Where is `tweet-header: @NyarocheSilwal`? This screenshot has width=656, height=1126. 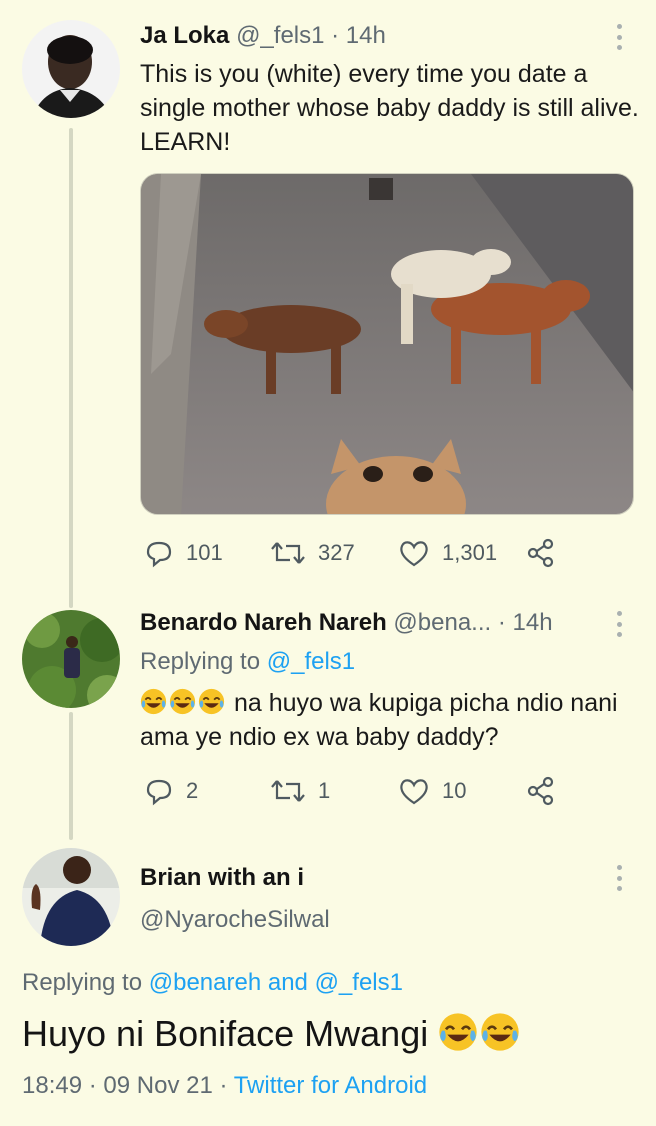
tweet-header: @NyarocheSilwal is located at coordinates (235, 920).